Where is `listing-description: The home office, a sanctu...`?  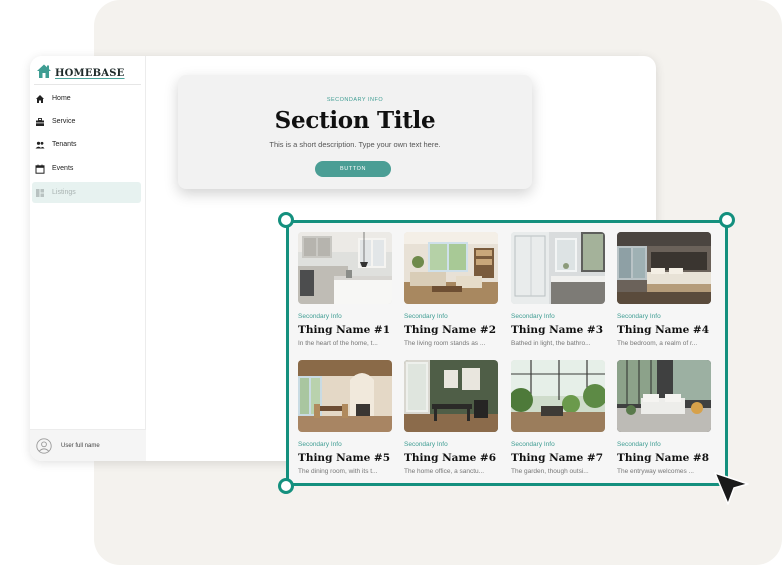
listing-description: The home office, a sanctu... is located at coordinates (444, 471).